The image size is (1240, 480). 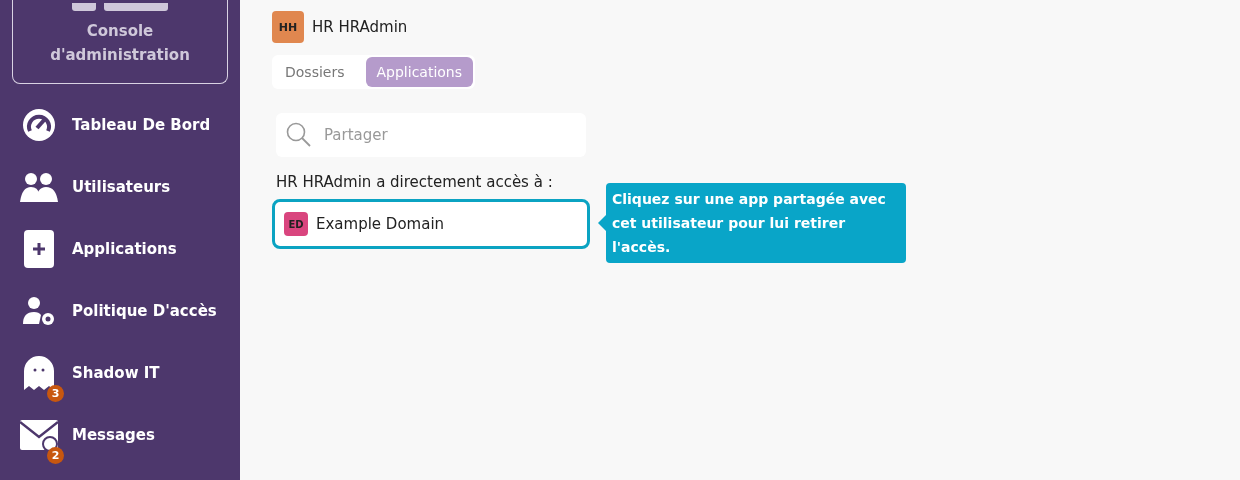 I want to click on envelope-icon, so click(x=39, y=435).